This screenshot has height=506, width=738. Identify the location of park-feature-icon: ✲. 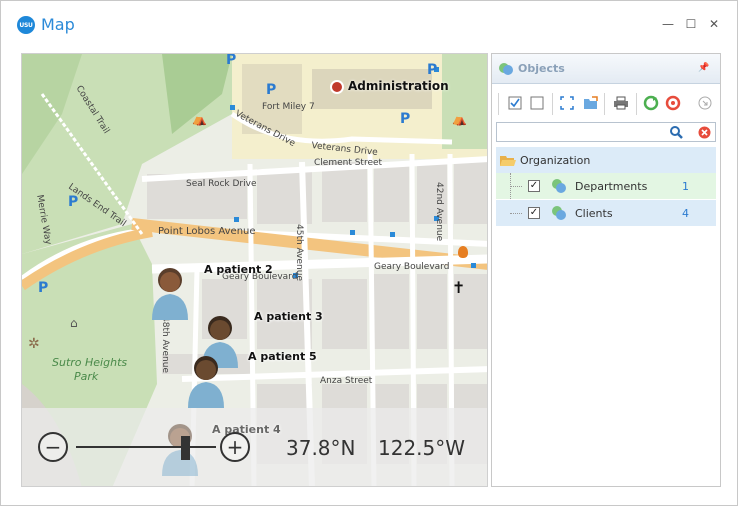
(34, 344).